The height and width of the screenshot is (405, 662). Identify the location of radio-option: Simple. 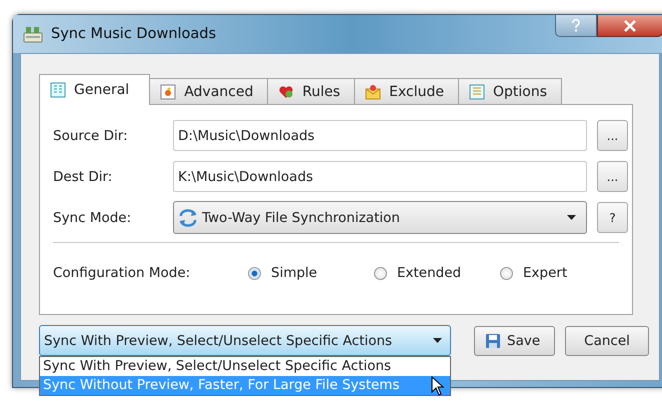
(311, 273).